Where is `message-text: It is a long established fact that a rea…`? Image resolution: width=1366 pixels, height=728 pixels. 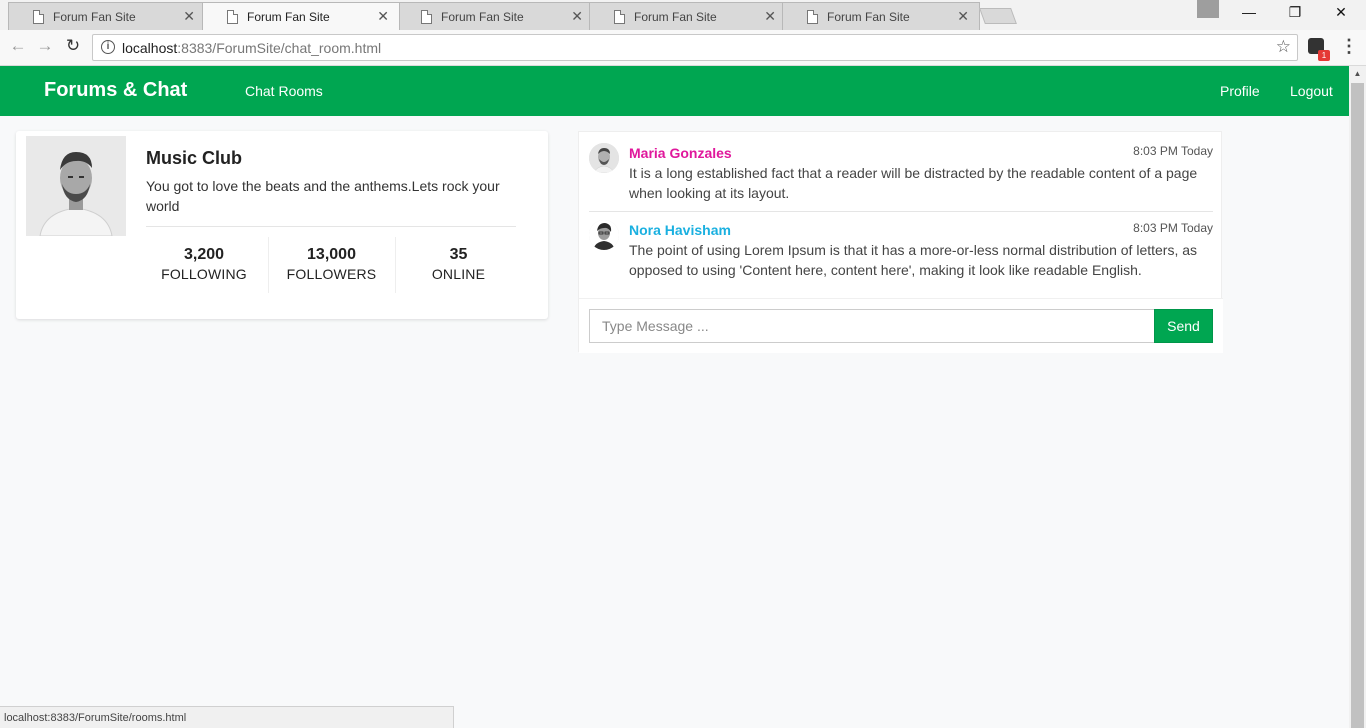
message-text: It is a long established fact that a rea… is located at coordinates (913, 183).